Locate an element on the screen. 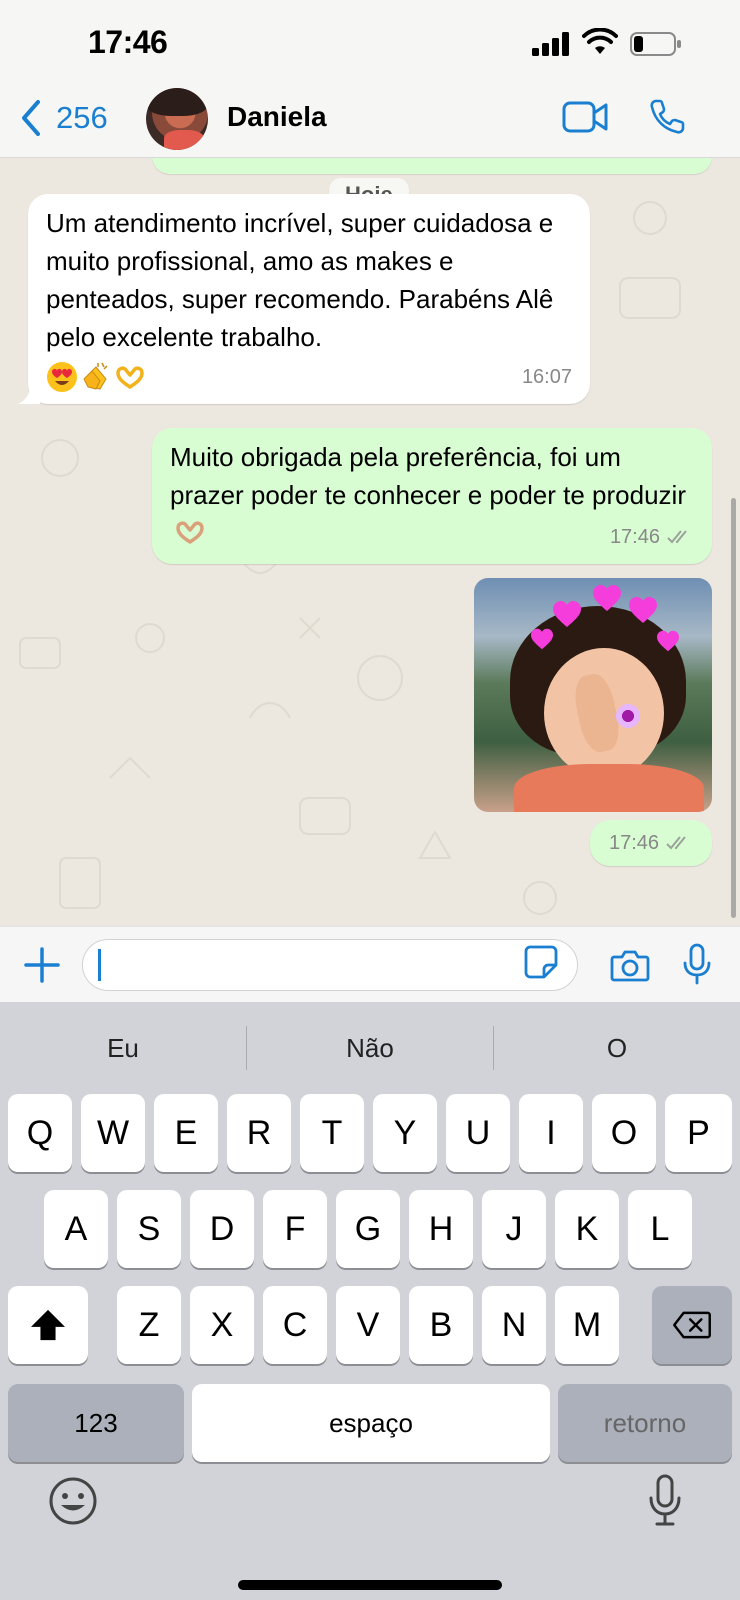 This screenshot has height=1600, width=740. wifi-icon is located at coordinates (600, 41).